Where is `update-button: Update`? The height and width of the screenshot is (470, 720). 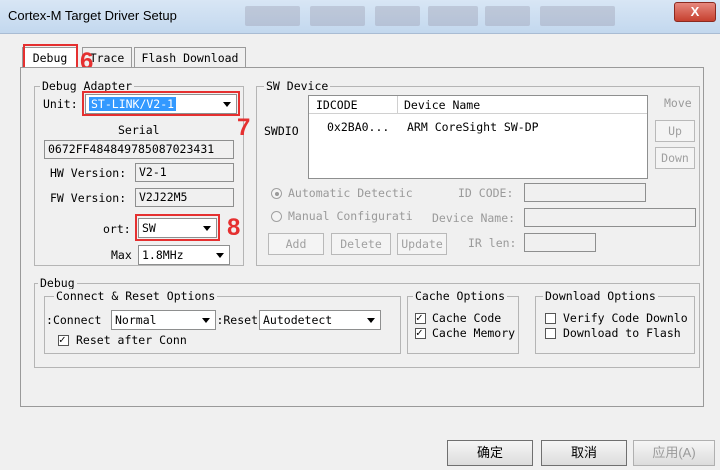
update-button: Update is located at coordinates (422, 244).